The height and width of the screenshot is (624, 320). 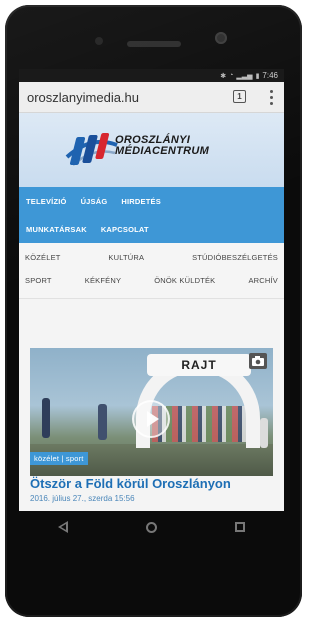 I want to click on article-headline: Ötször a Föld körül Oroszlányon, so click(x=151, y=483).